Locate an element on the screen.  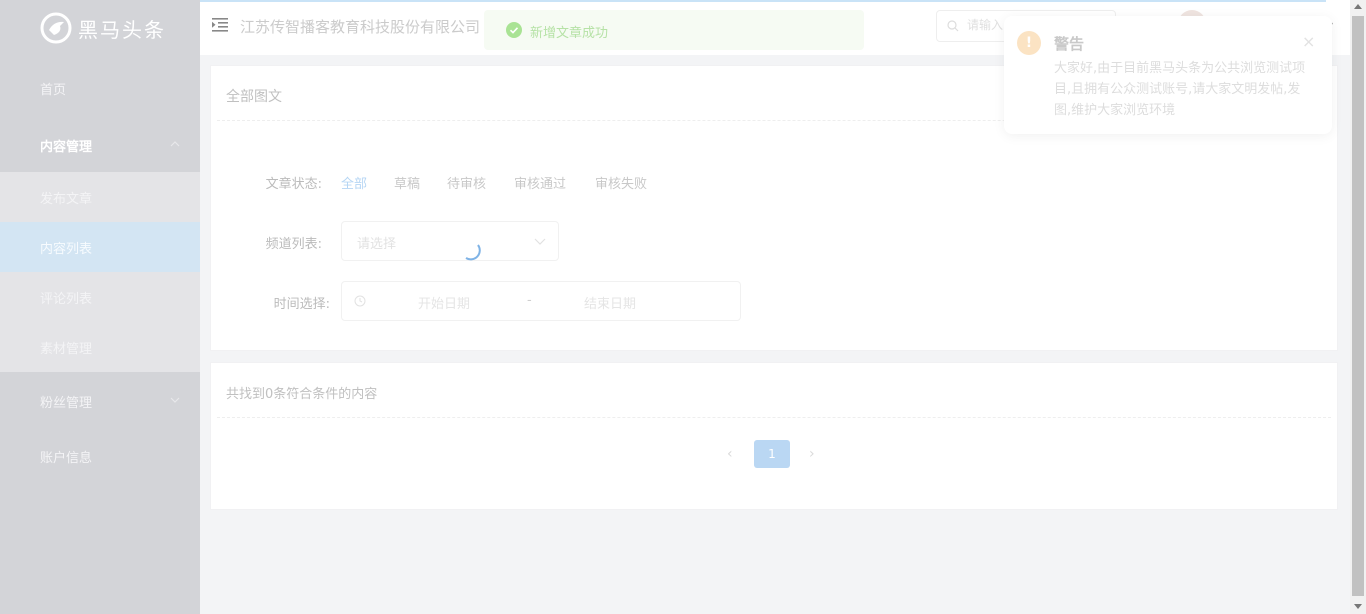
company-name: 江苏传智播客教育科技股份有限公司 is located at coordinates (360, 27).